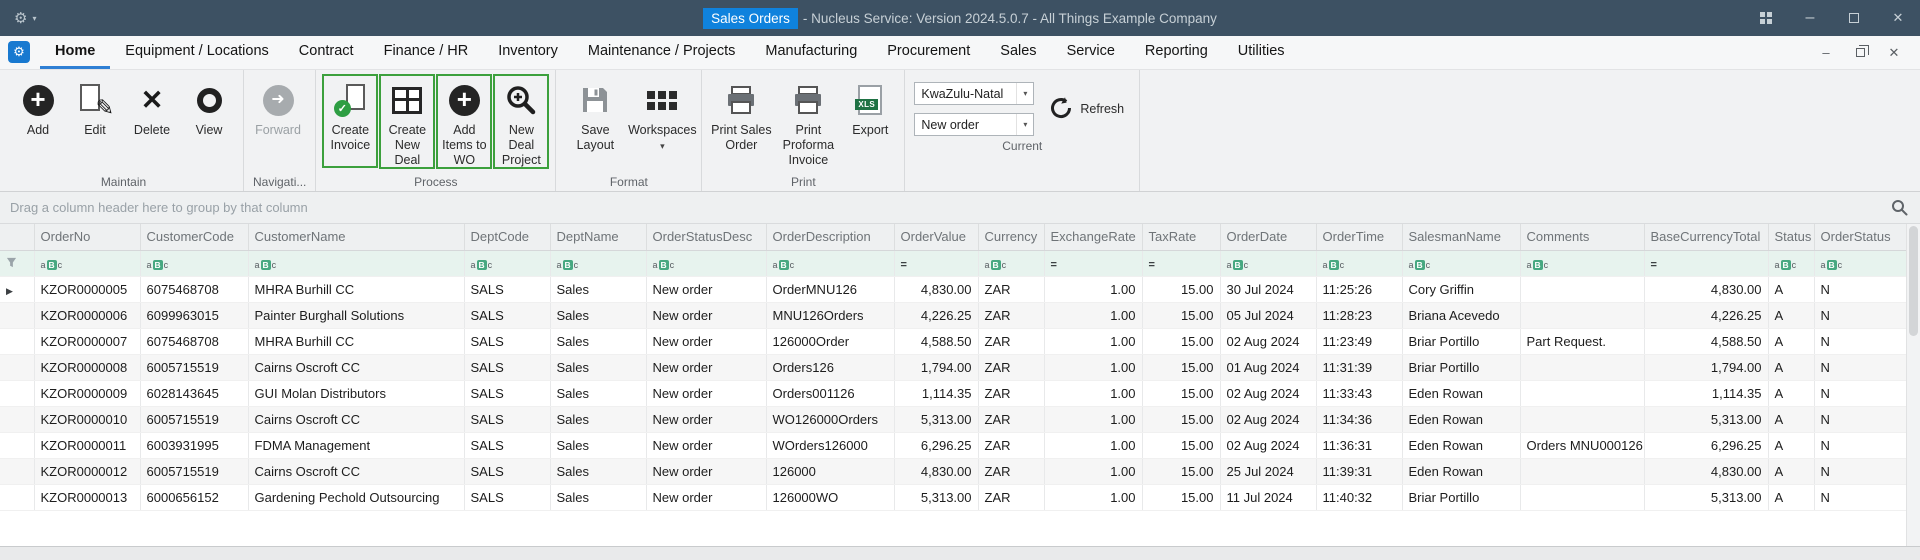  What do you see at coordinates (356, 315) in the screenshot?
I see `cell-customername: Painter Burghall Solutions` at bounding box center [356, 315].